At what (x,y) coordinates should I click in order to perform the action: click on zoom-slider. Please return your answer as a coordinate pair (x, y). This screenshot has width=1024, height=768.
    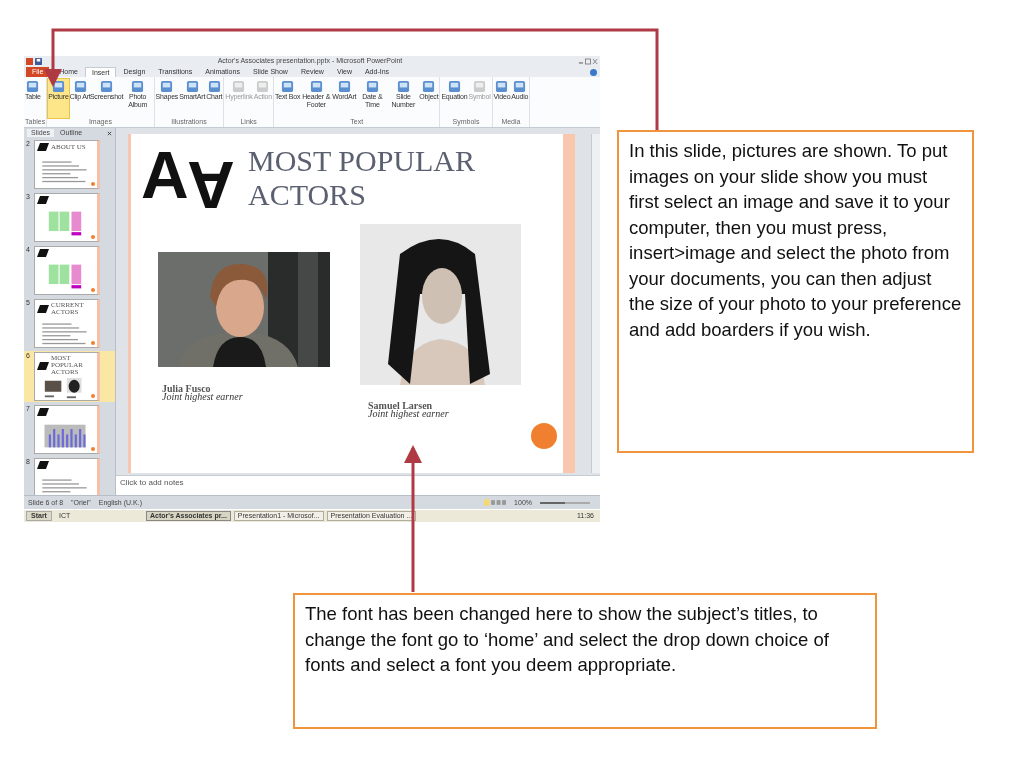
    Looking at the image, I should click on (565, 502).